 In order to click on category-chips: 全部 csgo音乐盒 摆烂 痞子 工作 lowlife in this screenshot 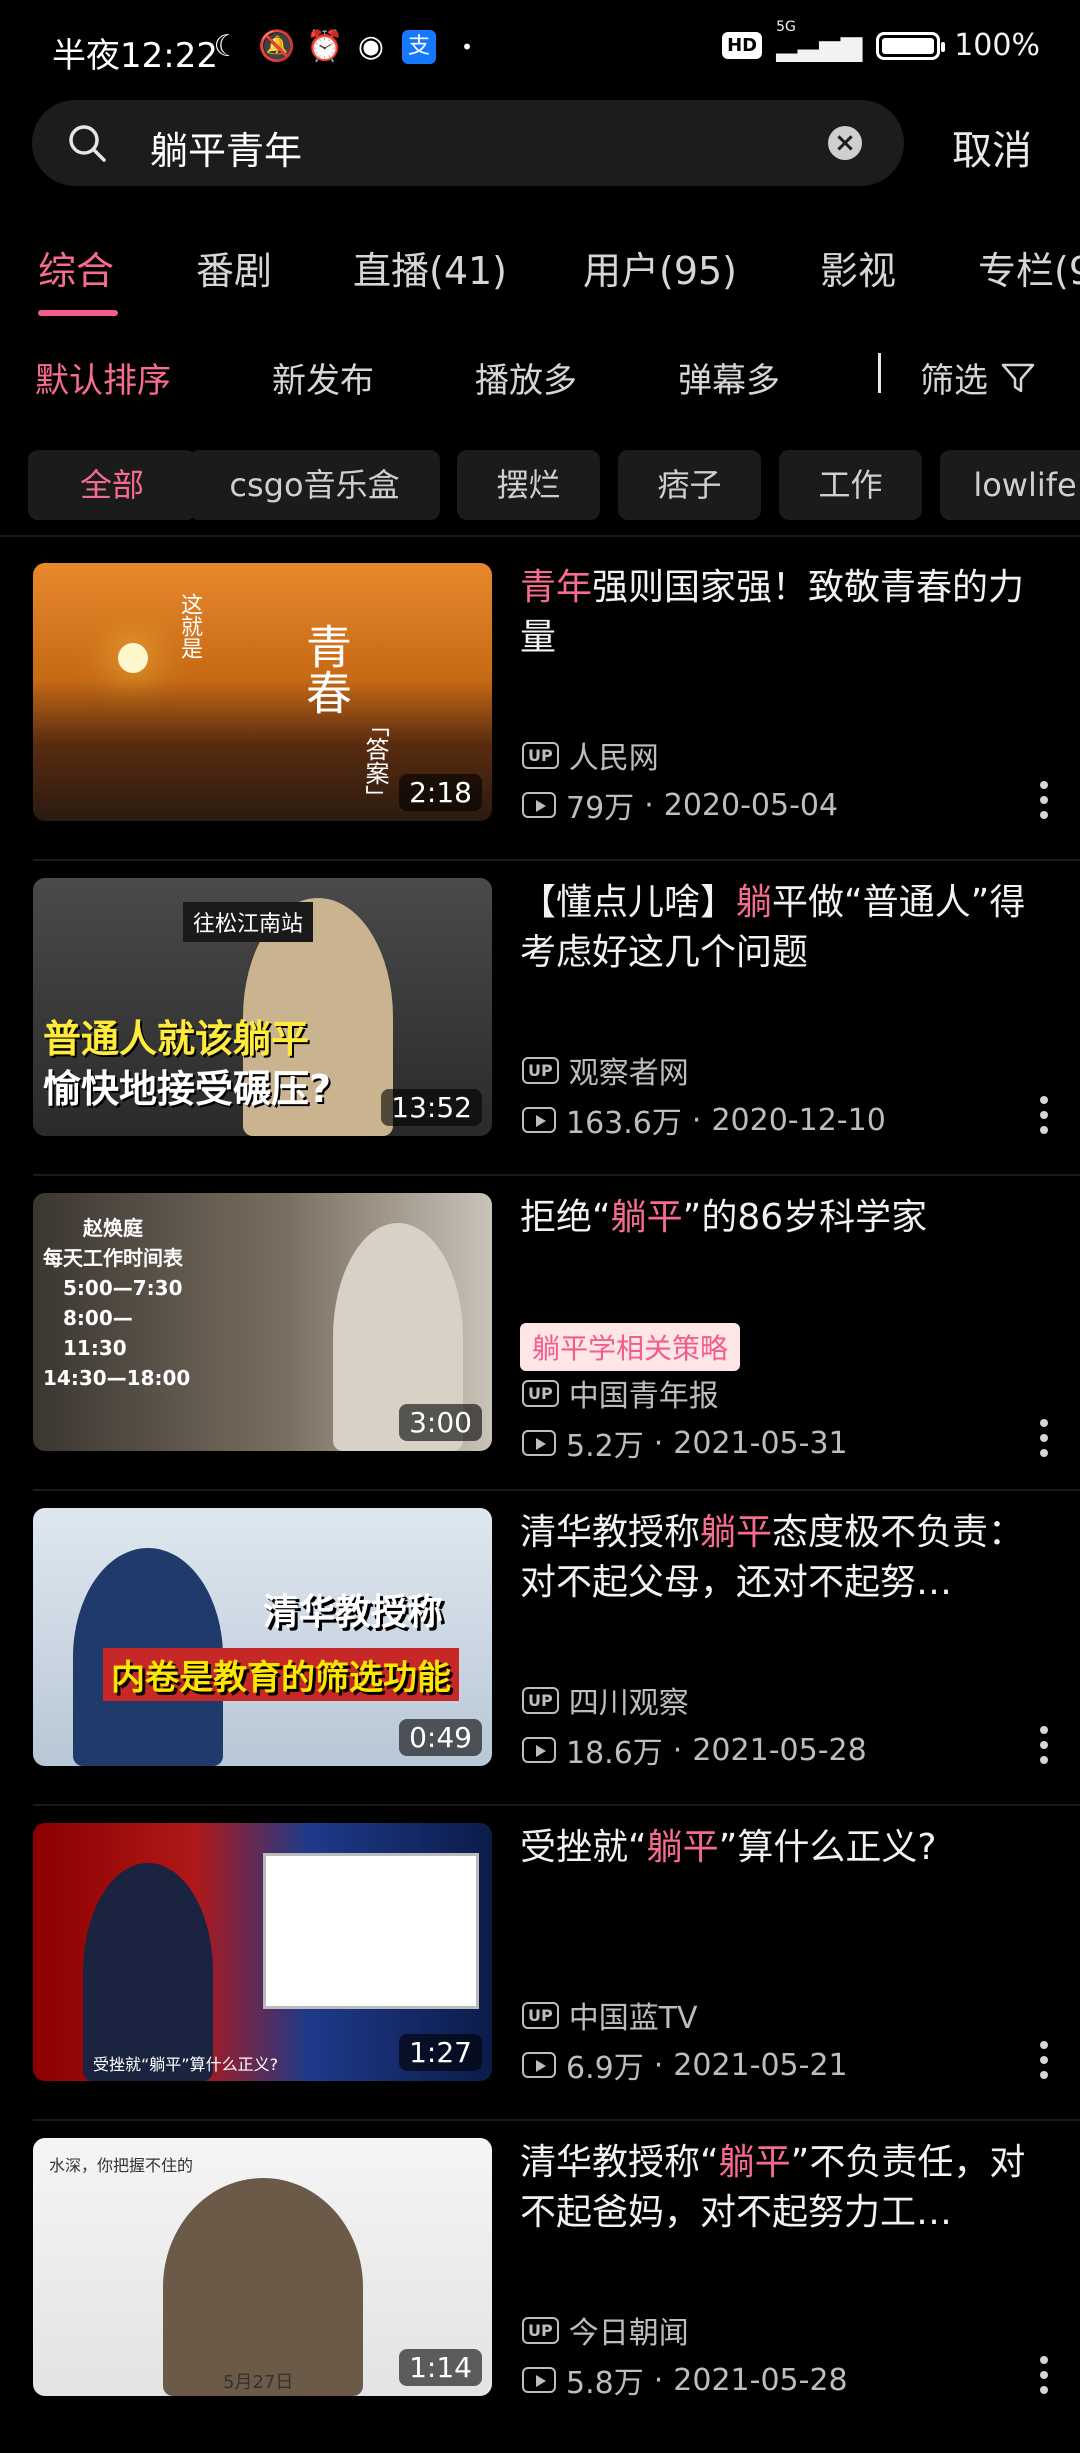, I will do `click(540, 485)`.